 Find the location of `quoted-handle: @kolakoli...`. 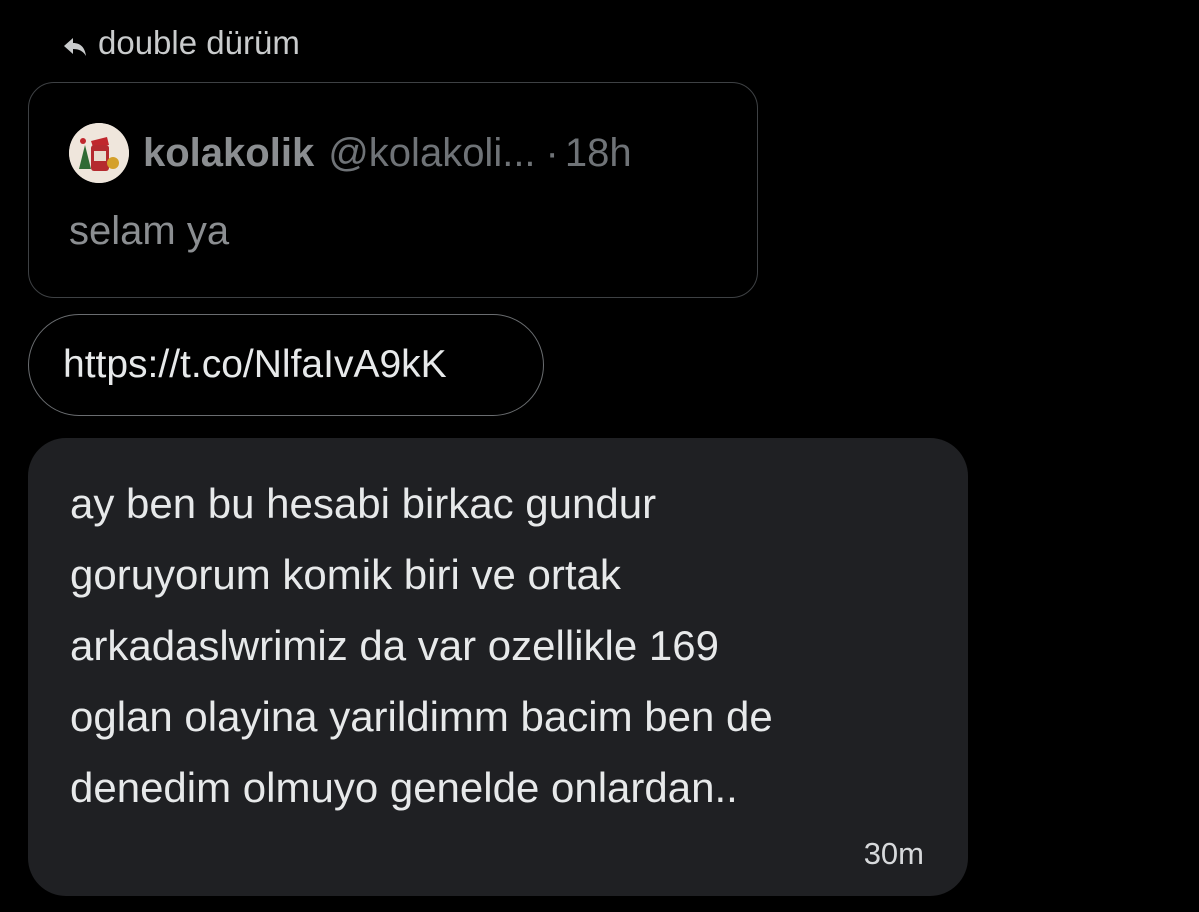

quoted-handle: @kolakoli... is located at coordinates (431, 153).